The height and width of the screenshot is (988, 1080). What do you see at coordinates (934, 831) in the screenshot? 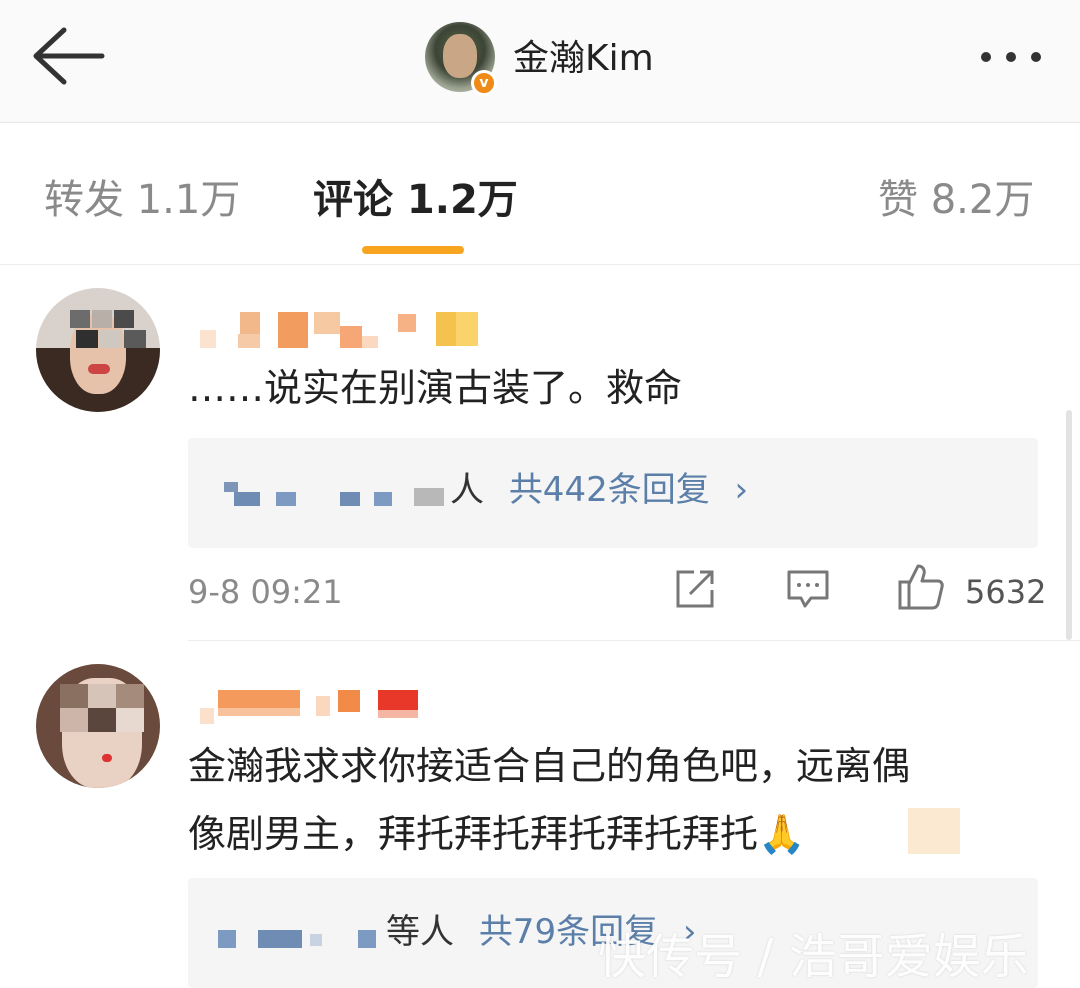
I see `emoji-pixelated` at bounding box center [934, 831].